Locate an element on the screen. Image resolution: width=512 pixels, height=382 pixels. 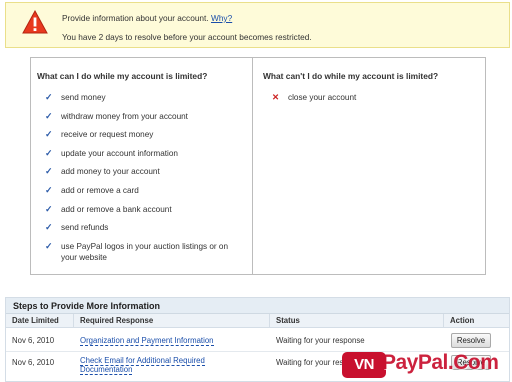
response-link: Organization and Payment Information is located at coordinates (147, 341).